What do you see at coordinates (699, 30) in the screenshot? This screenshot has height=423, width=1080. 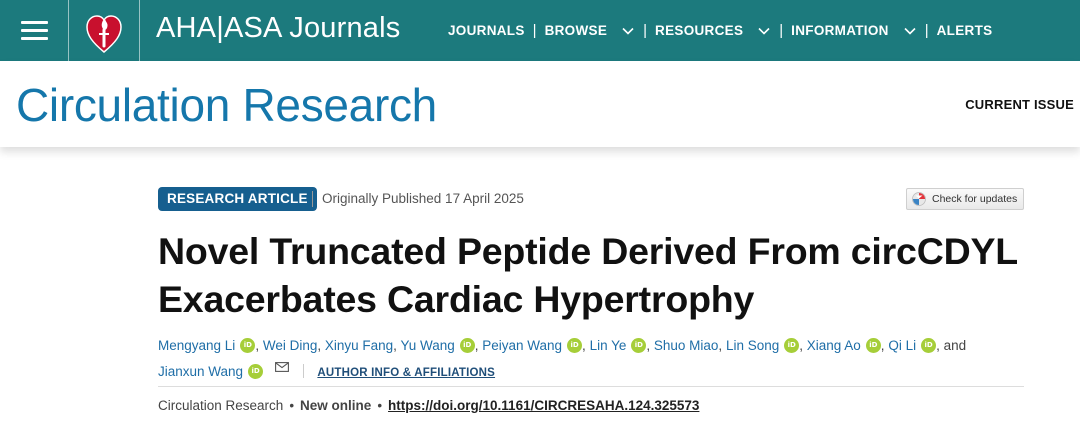 I see `nav-label: RESOURCES` at bounding box center [699, 30].